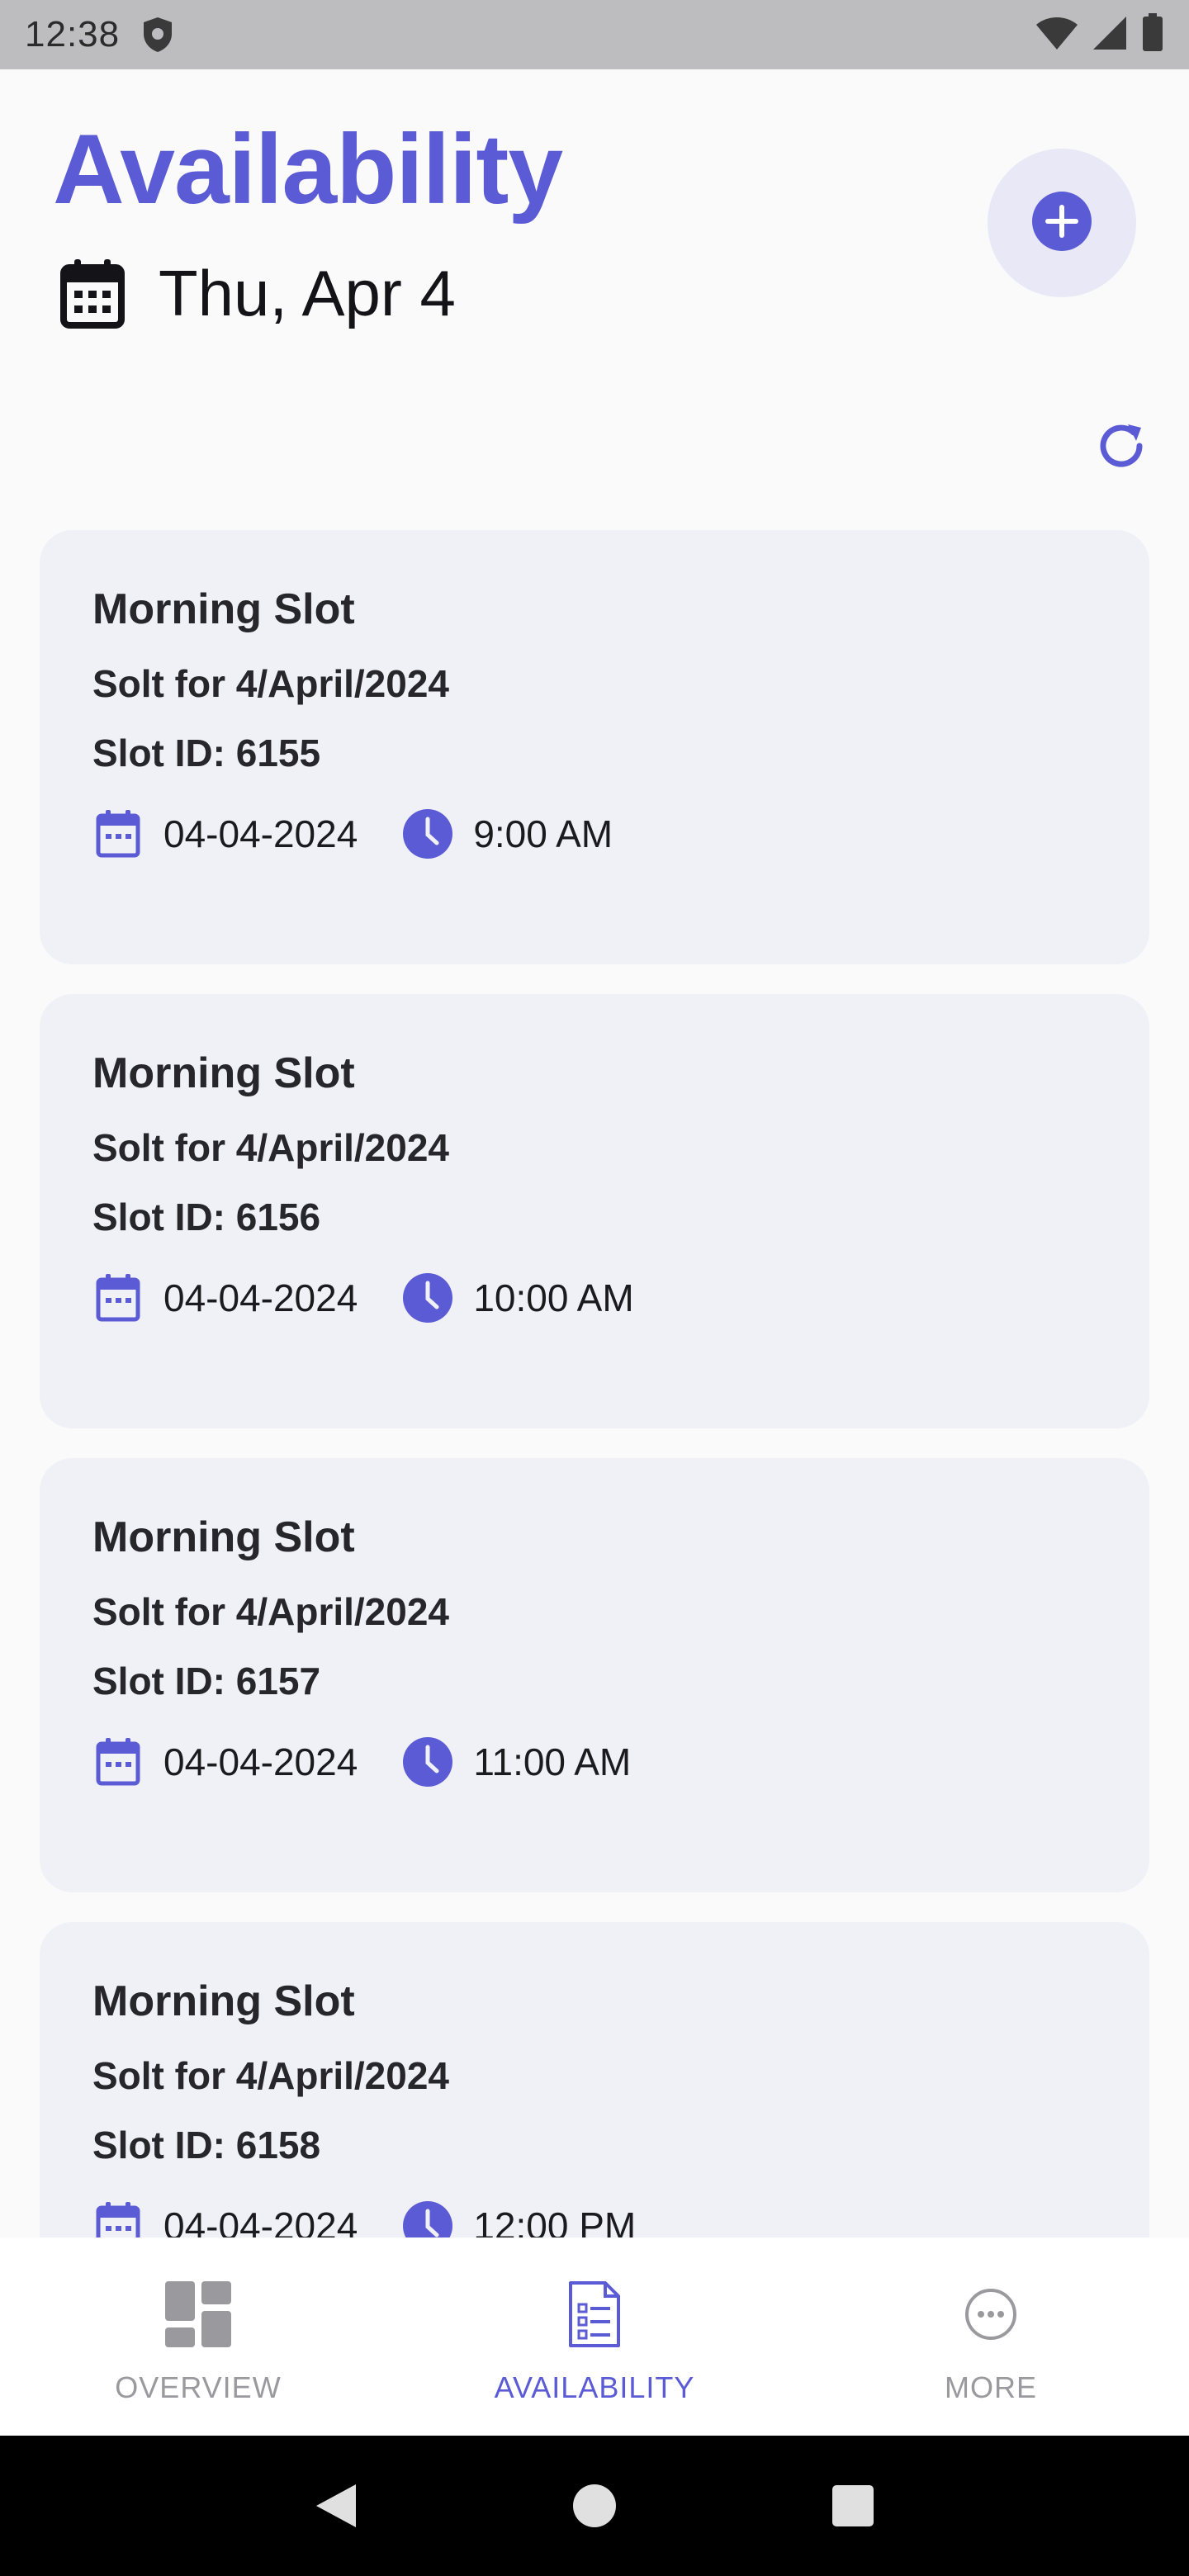  Describe the element at coordinates (206, 2145) in the screenshot. I see `slot-id: Slot ID: 6158` at that location.